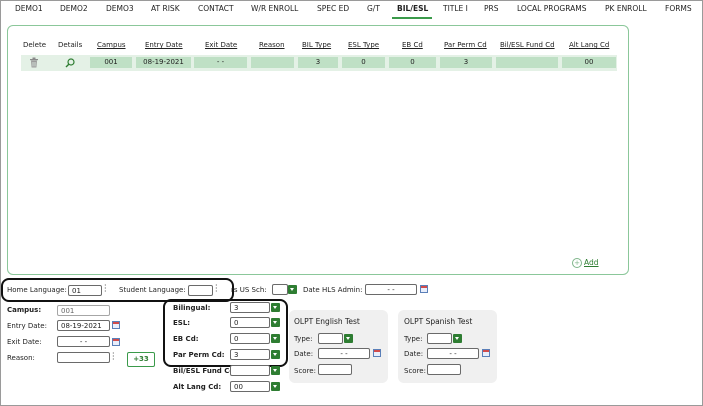  Describe the element at coordinates (186, 339) in the screenshot. I see `eb-cd-label: EB Cd:` at that location.